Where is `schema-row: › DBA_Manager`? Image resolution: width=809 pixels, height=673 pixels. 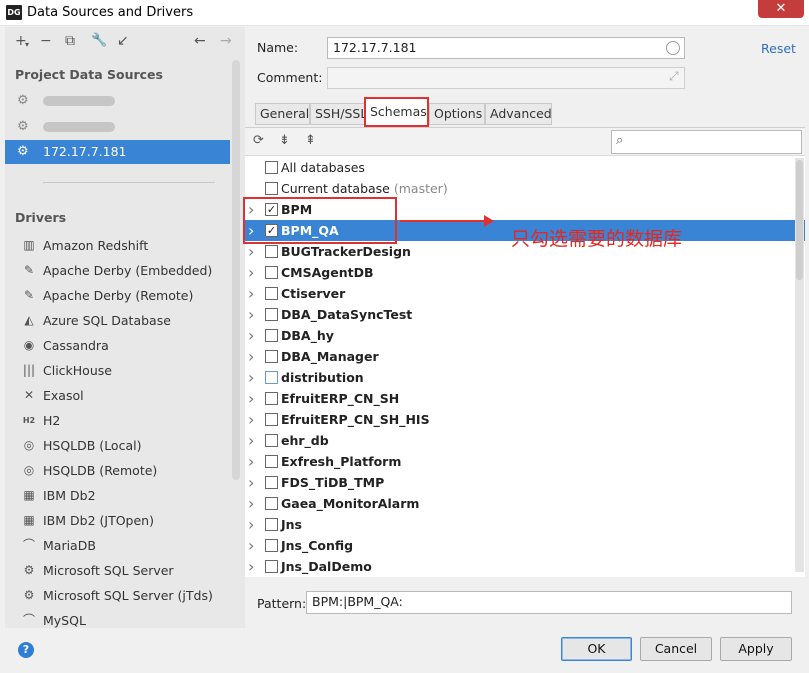 schema-row: › DBA_Manager is located at coordinates (525, 356).